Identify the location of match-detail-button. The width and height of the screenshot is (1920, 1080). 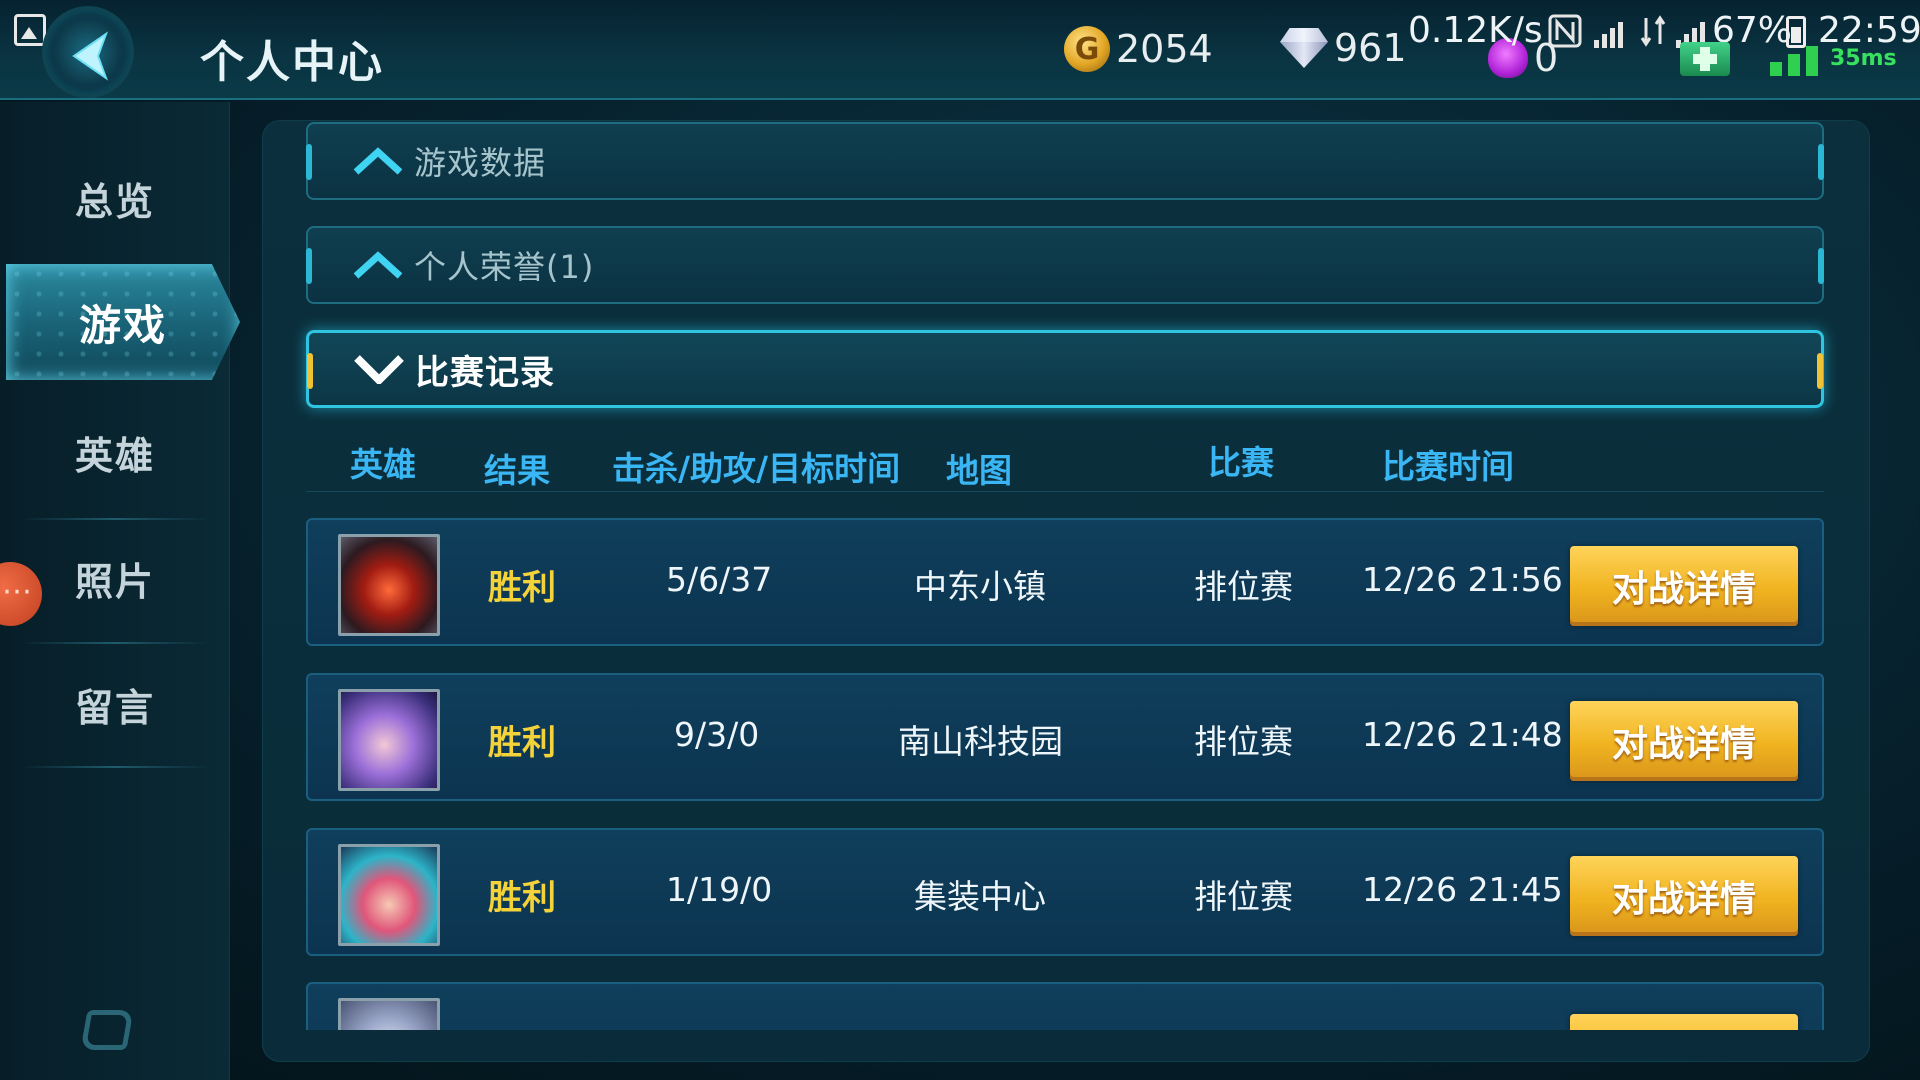
(1684, 1022).